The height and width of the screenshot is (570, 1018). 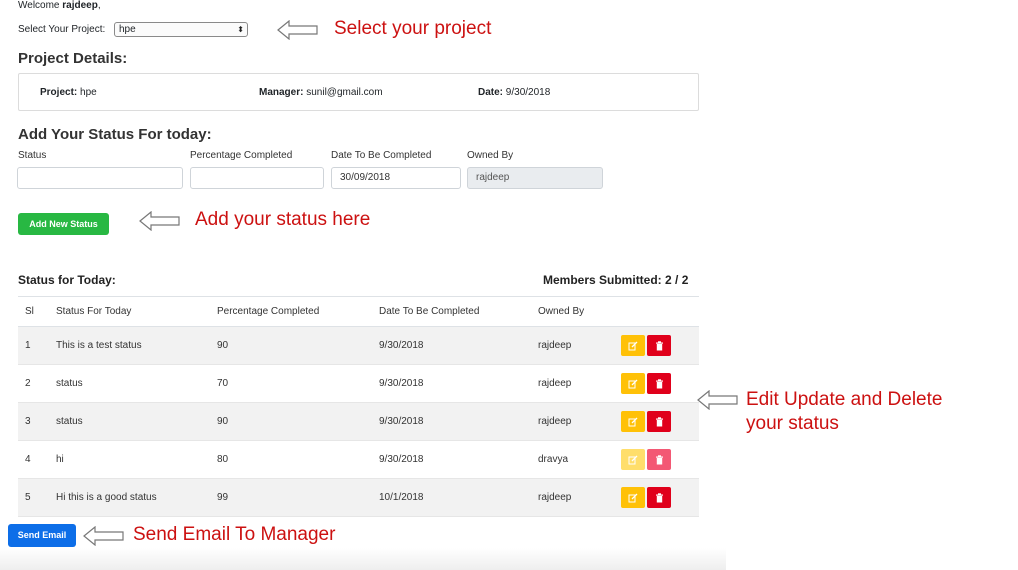 What do you see at coordinates (413, 28) in the screenshot?
I see `annotation-select-project: Select your project` at bounding box center [413, 28].